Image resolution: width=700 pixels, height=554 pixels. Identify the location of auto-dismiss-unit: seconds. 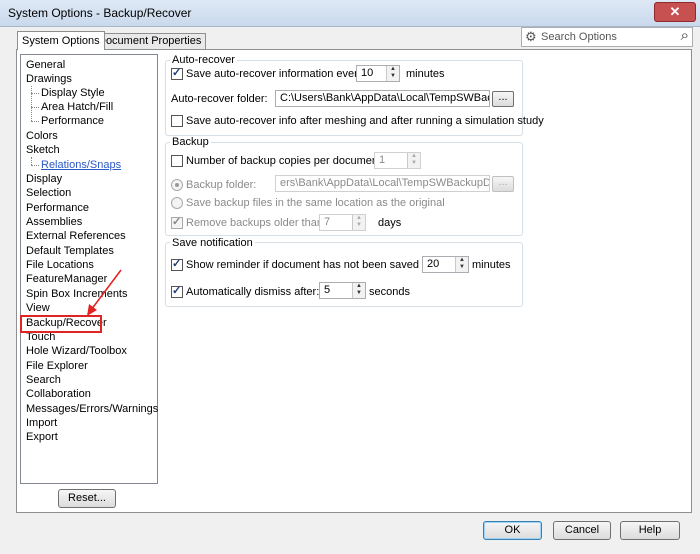
(389, 292).